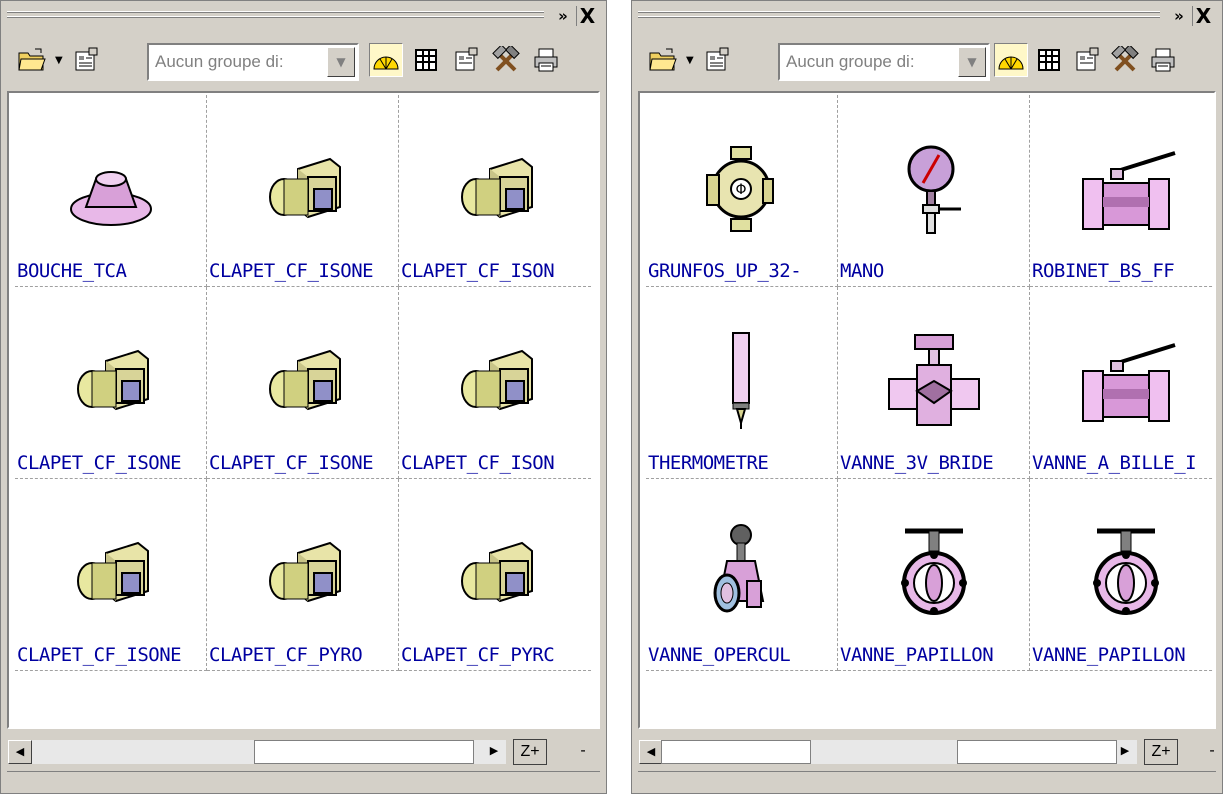  Describe the element at coordinates (917, 463) in the screenshot. I see `catalog-item-label: VANNE_3V_BRIDE` at that location.